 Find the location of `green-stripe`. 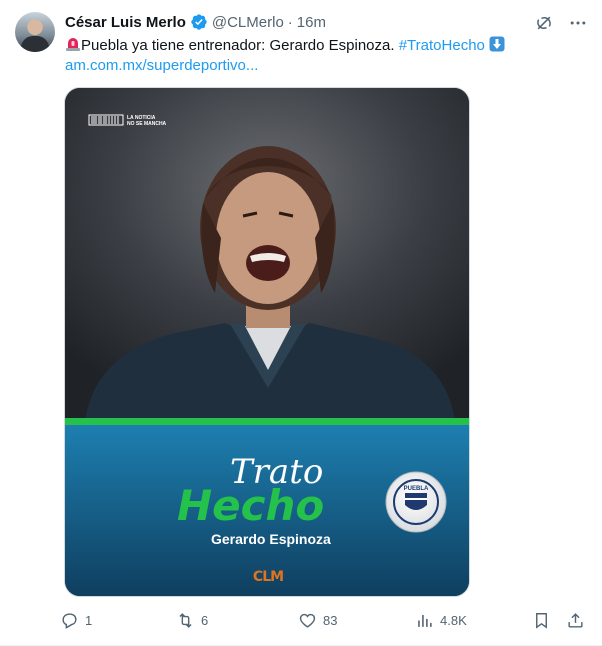

green-stripe is located at coordinates (267, 421).